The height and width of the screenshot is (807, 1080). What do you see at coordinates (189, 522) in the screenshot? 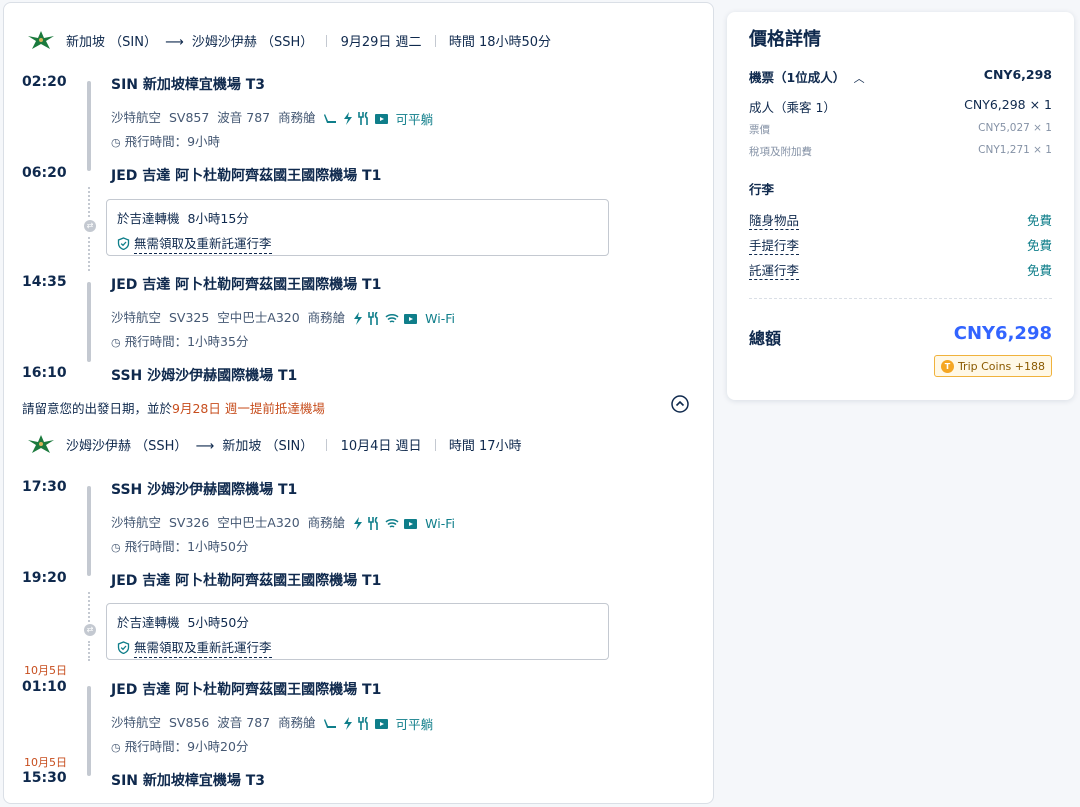
I see `flight-number: SV326` at bounding box center [189, 522].